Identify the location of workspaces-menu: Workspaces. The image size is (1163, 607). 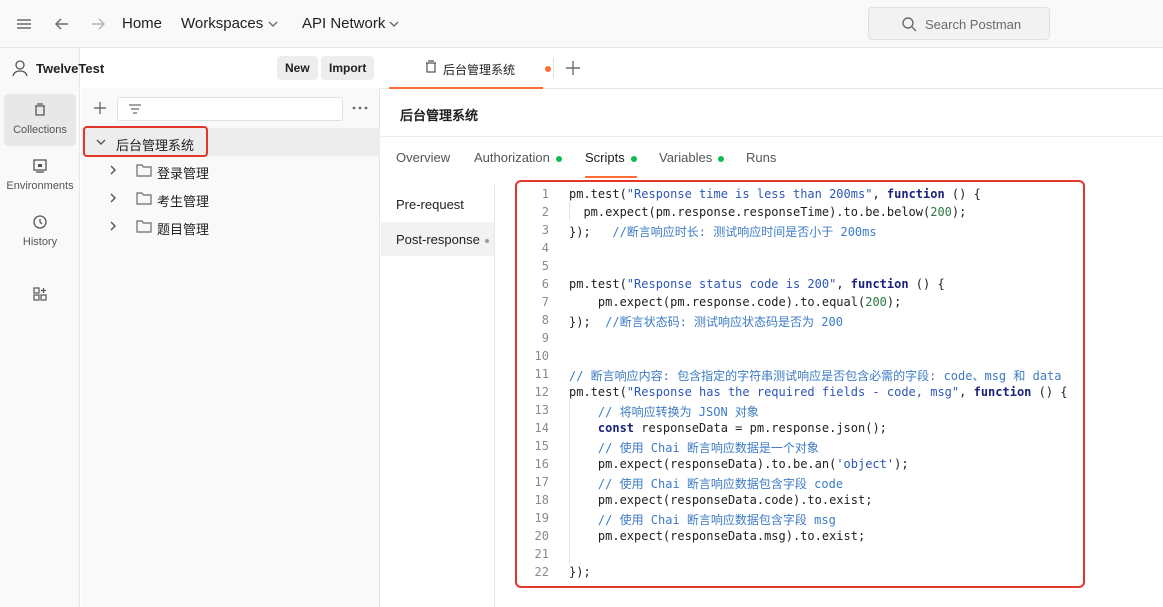
(222, 23).